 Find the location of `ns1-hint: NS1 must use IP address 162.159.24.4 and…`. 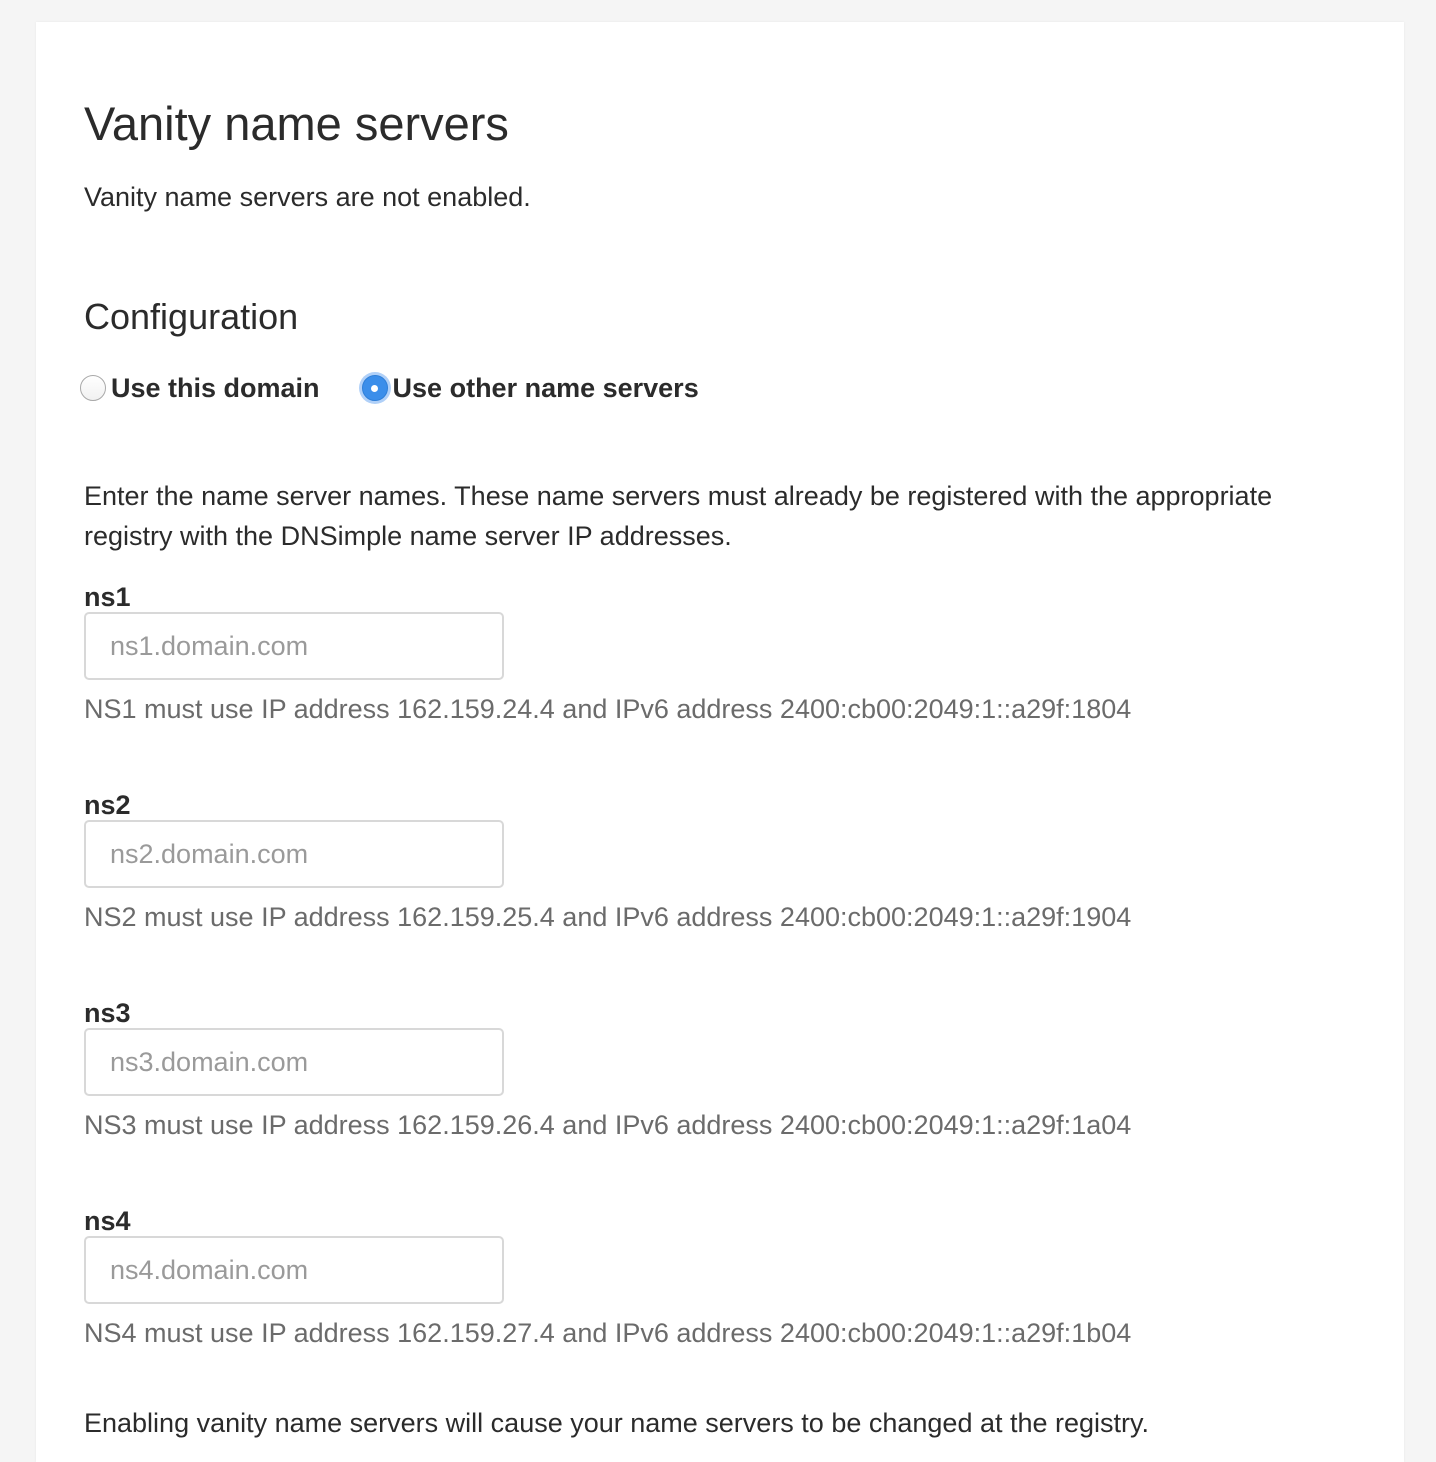

ns1-hint: NS1 must use IP address 162.159.24.4 and… is located at coordinates (608, 709).